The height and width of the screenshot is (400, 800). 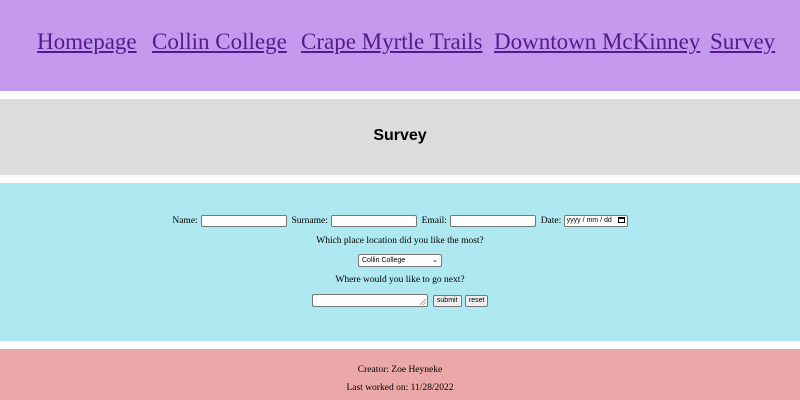 What do you see at coordinates (476, 300) in the screenshot?
I see `reset-button: reset` at bounding box center [476, 300].